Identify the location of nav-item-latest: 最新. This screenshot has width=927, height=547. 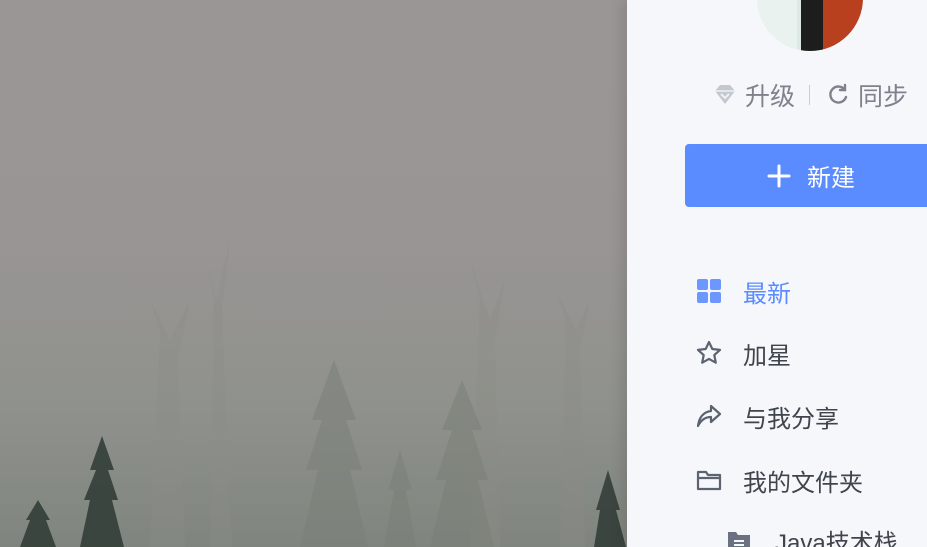
(743, 291).